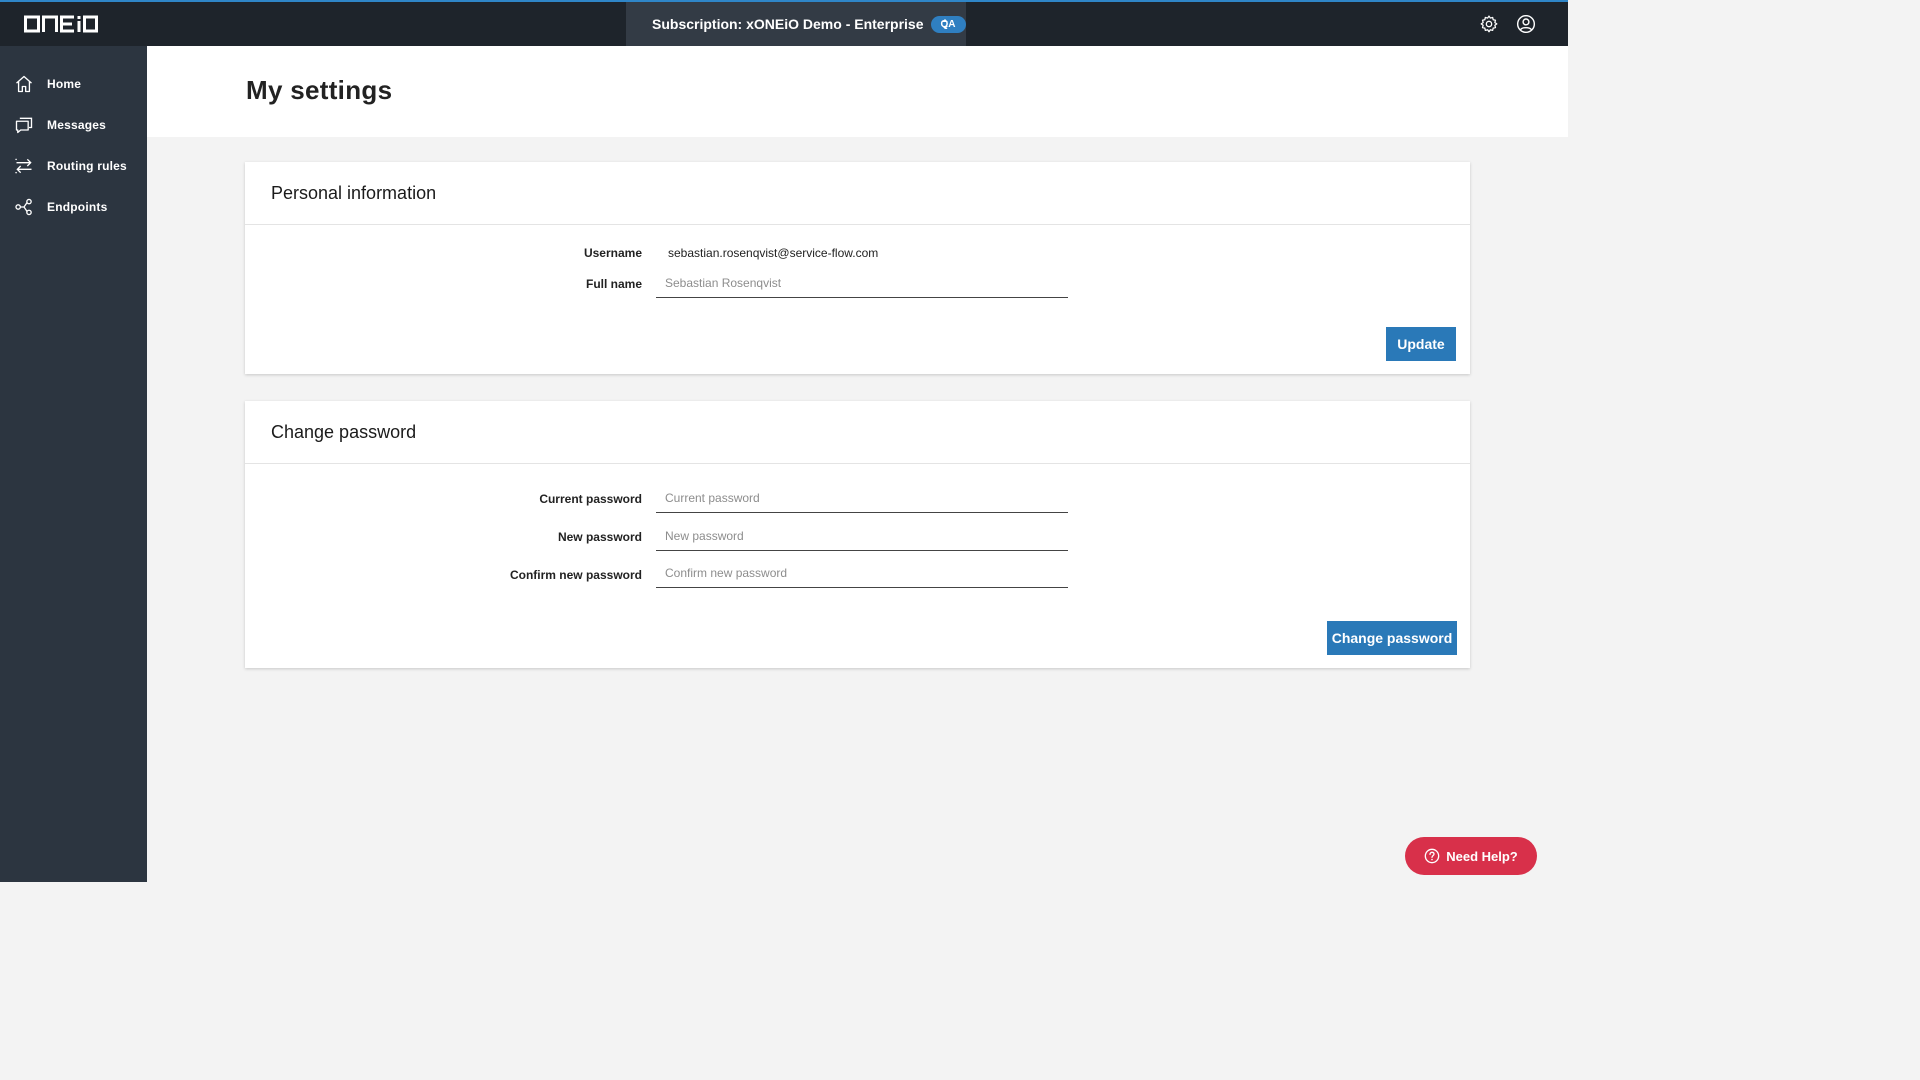 The width and height of the screenshot is (1920, 1080). I want to click on sidebar-item-label: Endpoints, so click(77, 206).